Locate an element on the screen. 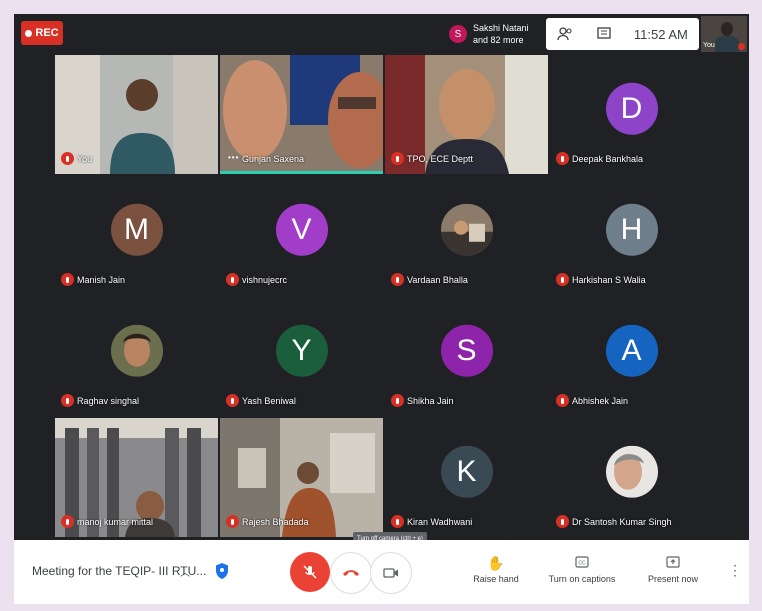 This screenshot has height=611, width=762. camera-toggle-button is located at coordinates (391, 573).